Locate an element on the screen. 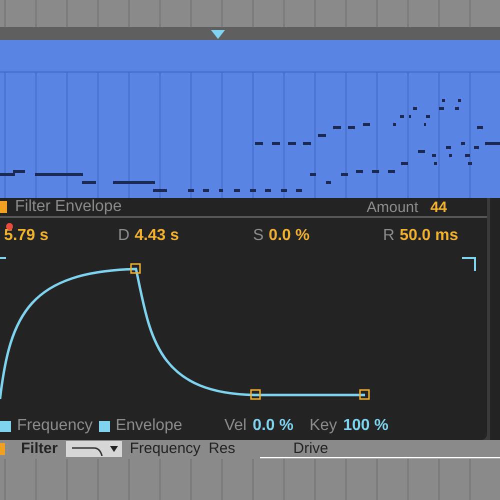 This screenshot has height=500, width=500. caret-icon is located at coordinates (114, 449).